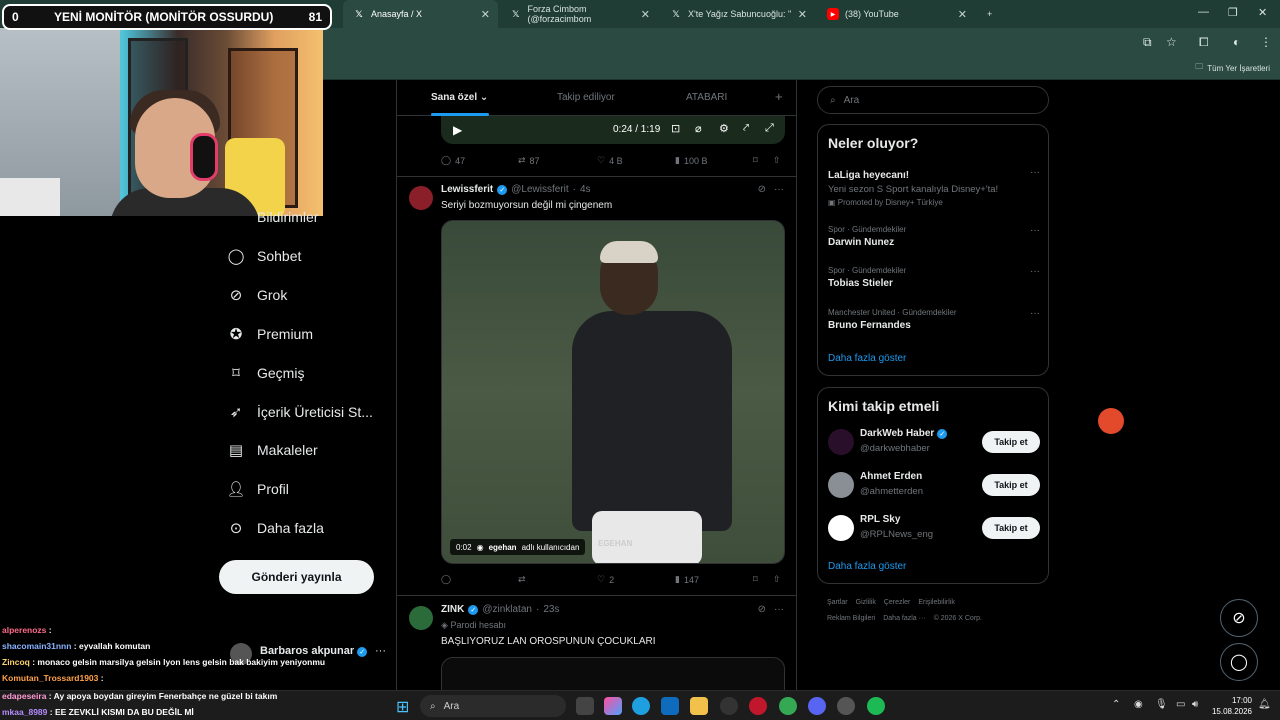 The height and width of the screenshot is (720, 1280). I want to click on nav-notifications: Bildirimler, so click(272, 217).